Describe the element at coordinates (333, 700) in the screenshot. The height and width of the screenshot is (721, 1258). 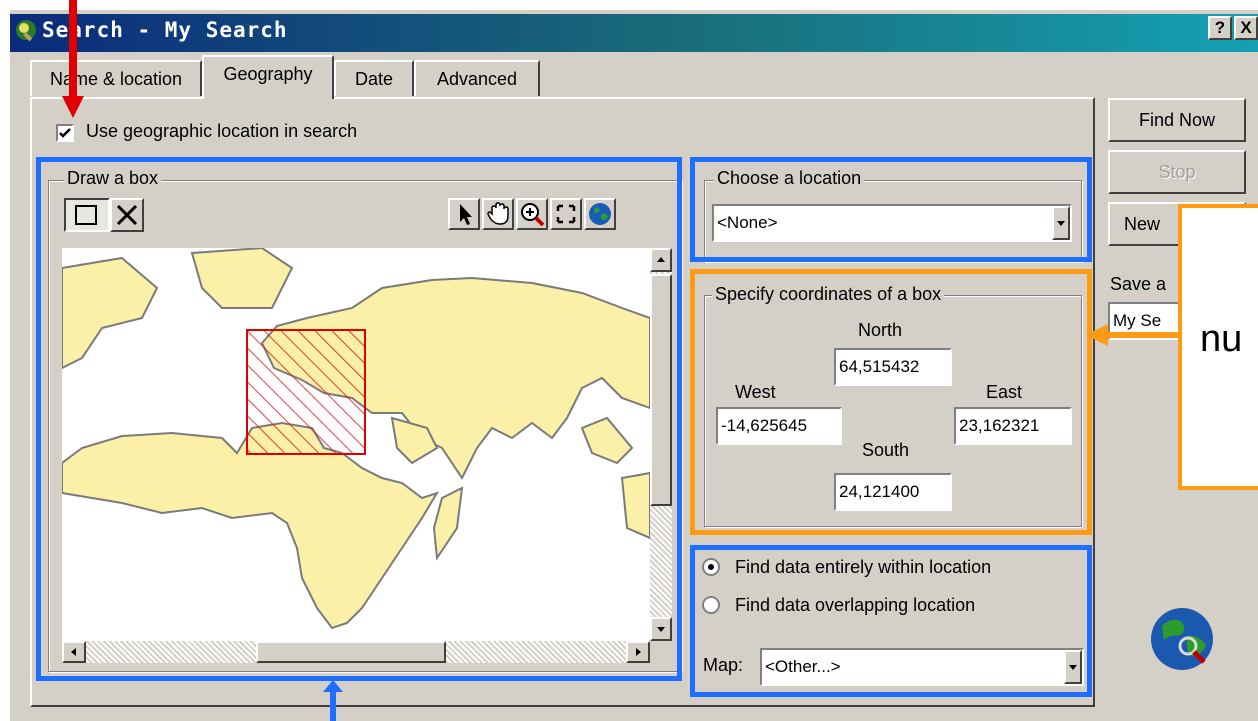
I see `blue-arrow-to-map` at that location.